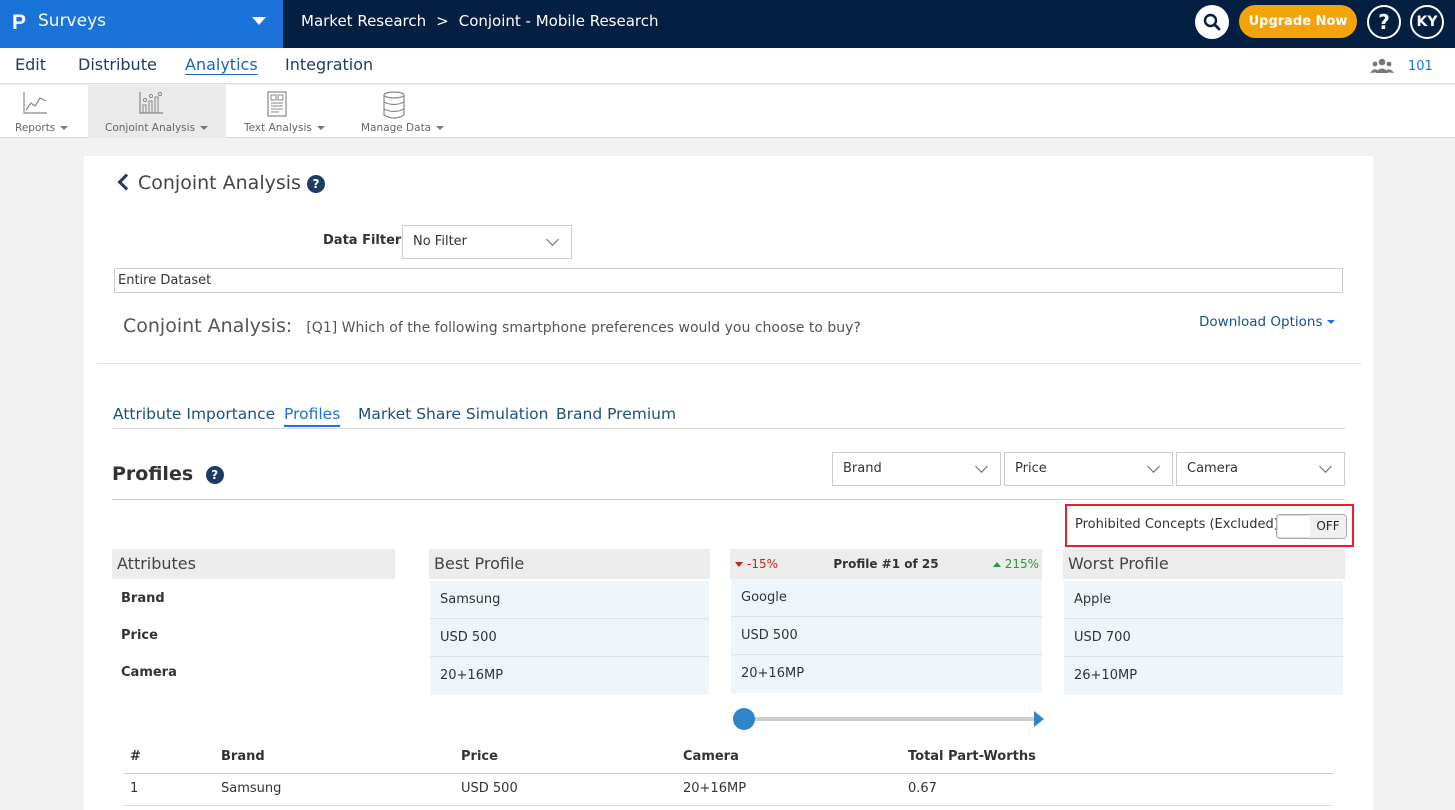  What do you see at coordinates (1427, 22) in the screenshot?
I see `avatar: KY` at bounding box center [1427, 22].